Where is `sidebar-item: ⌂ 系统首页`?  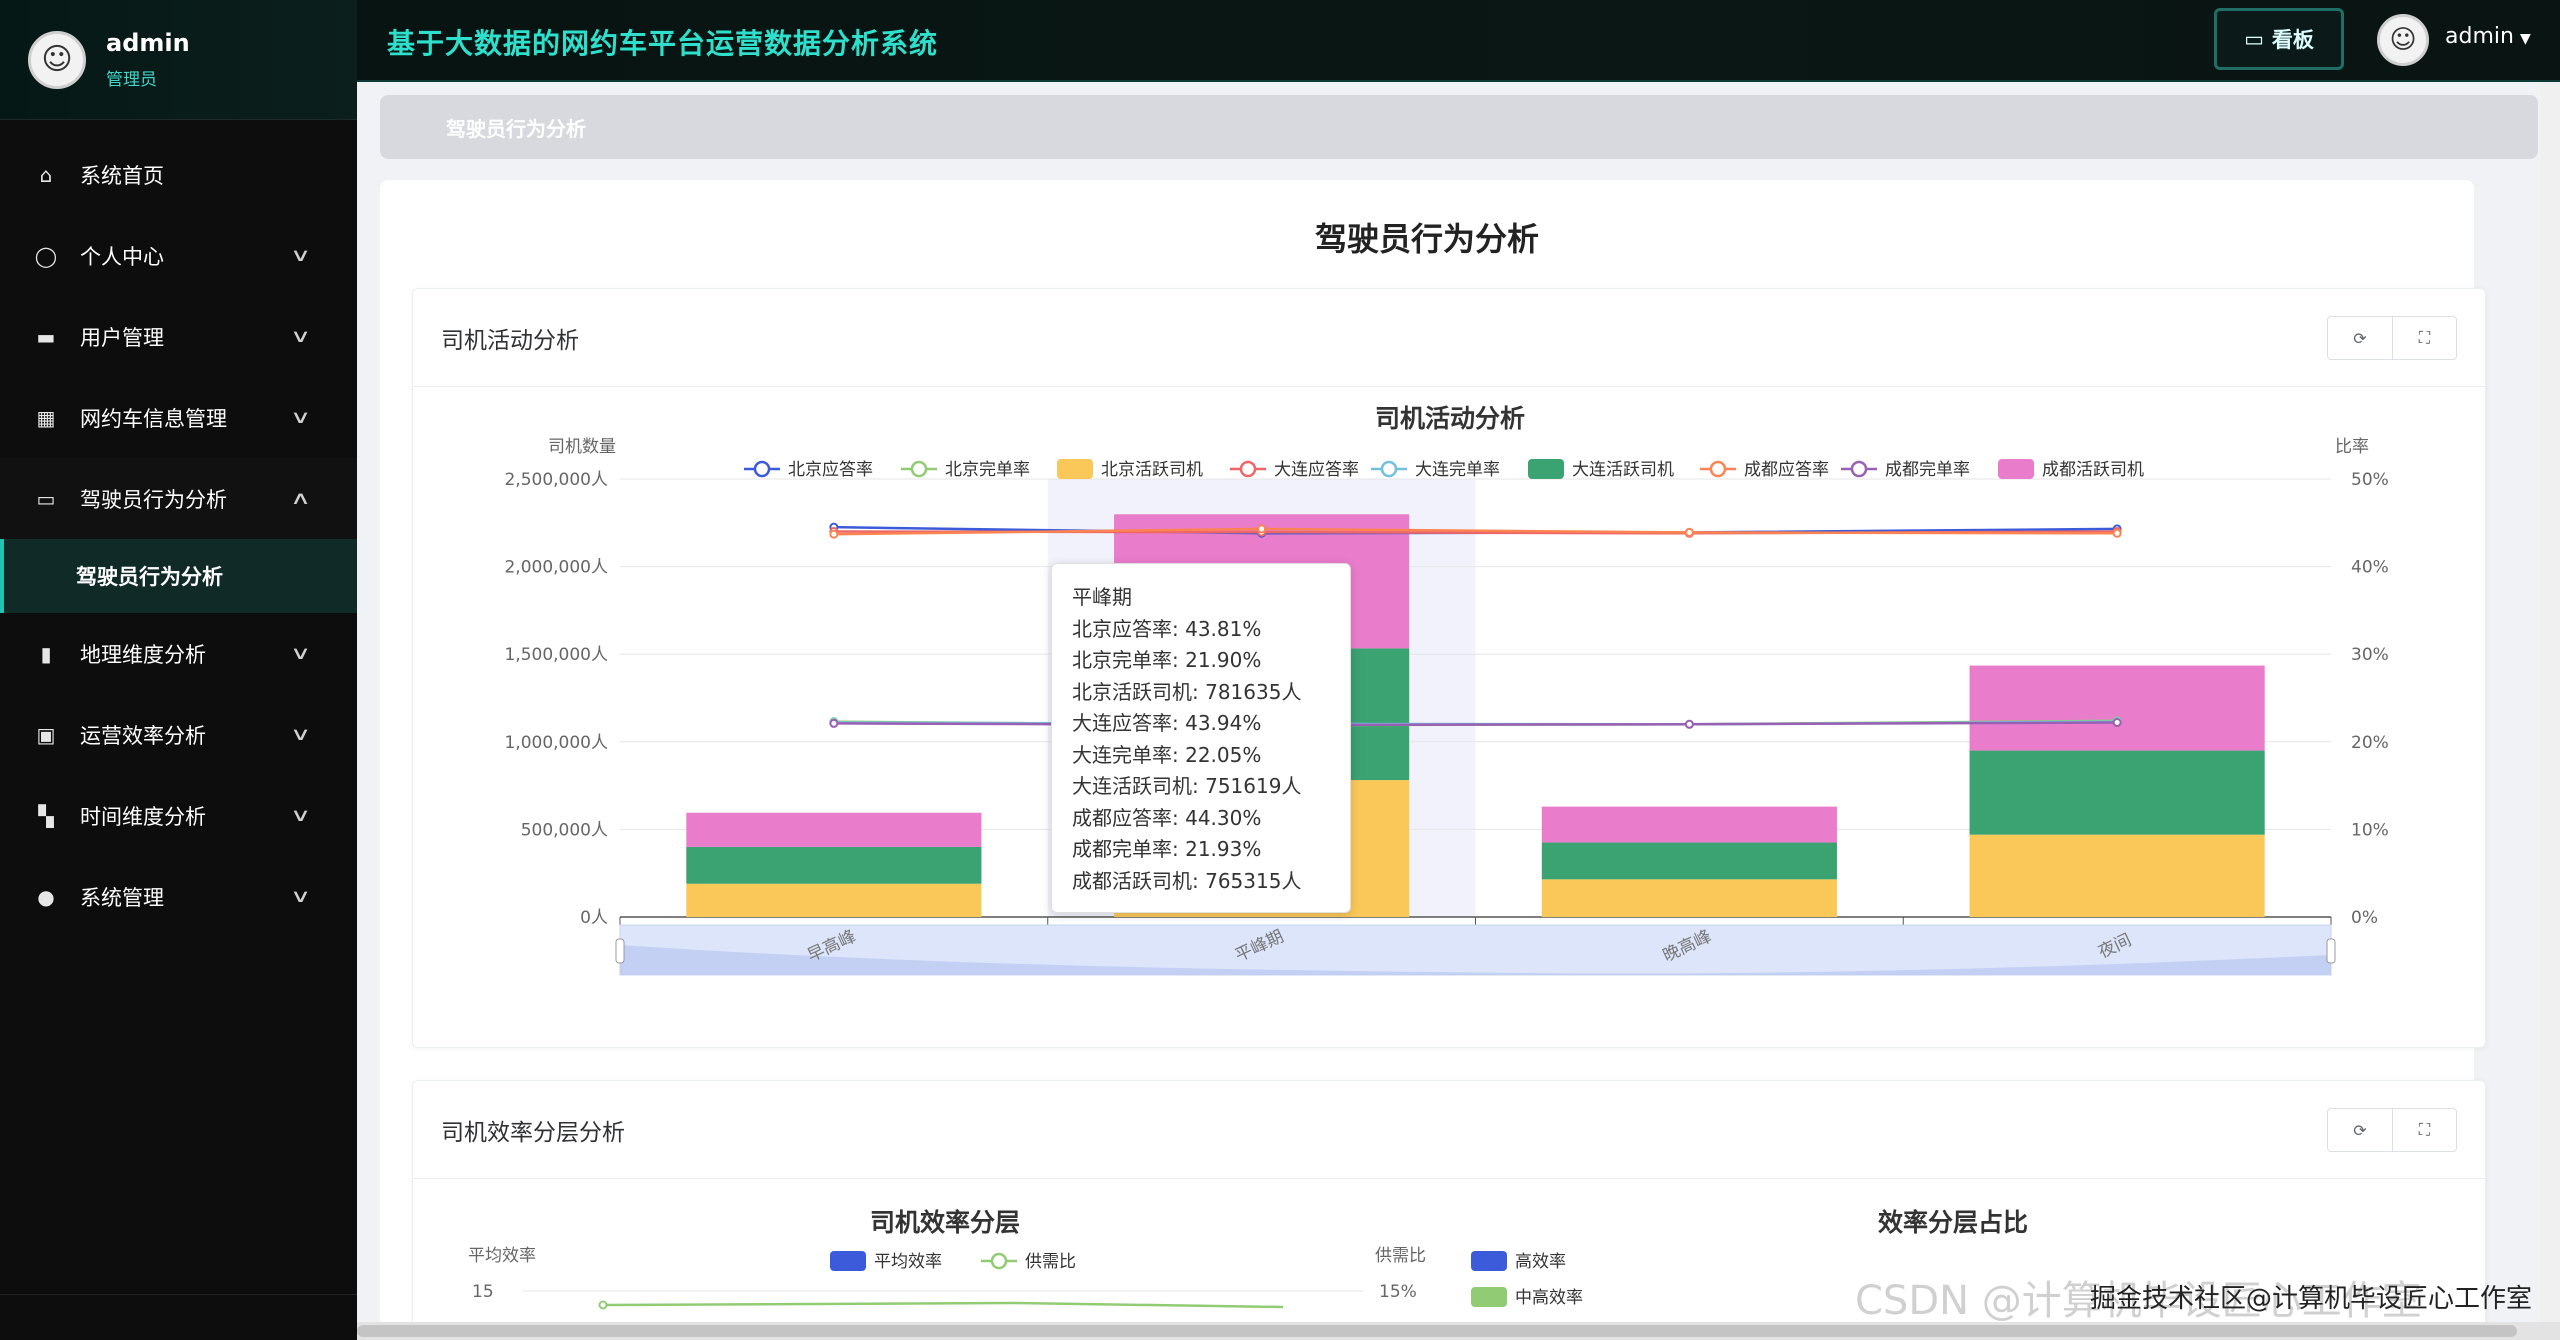 sidebar-item: ⌂ 系统首页 is located at coordinates (178, 174).